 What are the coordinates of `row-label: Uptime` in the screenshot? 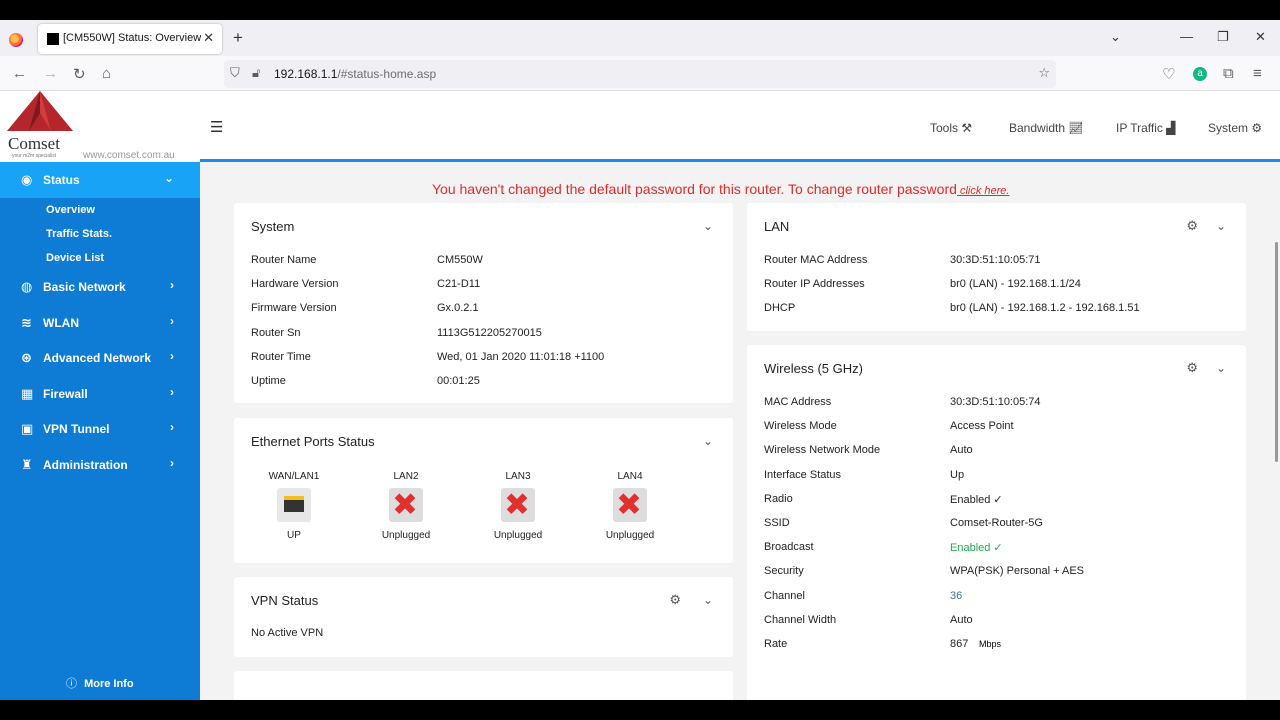 It's located at (268, 381).